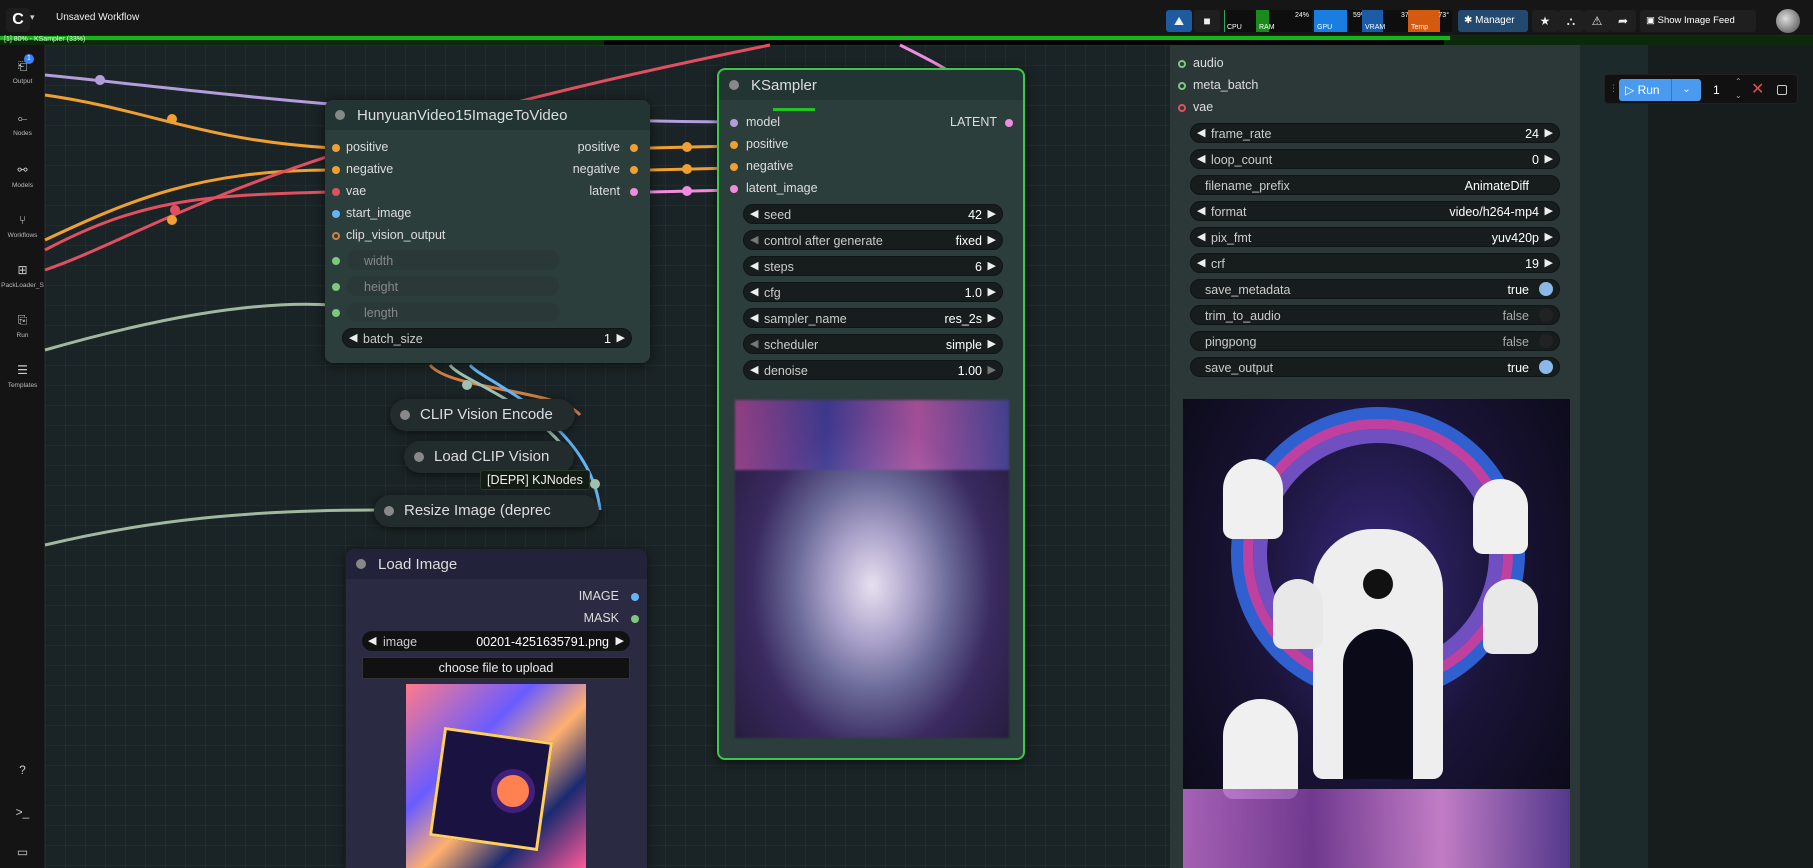 The width and height of the screenshot is (1813, 868). What do you see at coordinates (453, 312) in the screenshot?
I see `length-widget-disabled: length` at bounding box center [453, 312].